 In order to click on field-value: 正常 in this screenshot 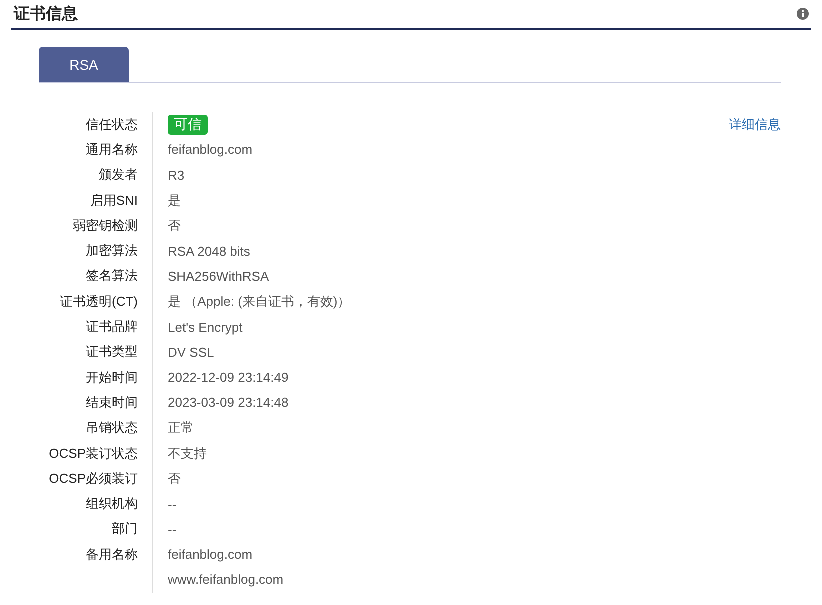, I will do `click(181, 428)`.